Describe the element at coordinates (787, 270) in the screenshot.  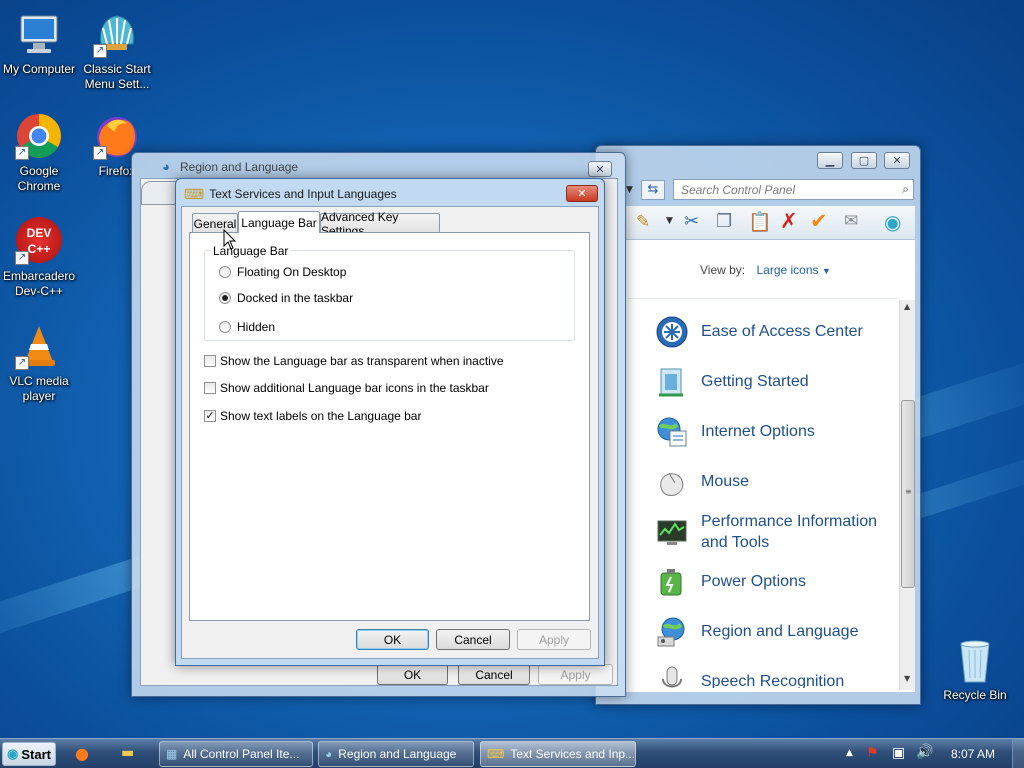
I see `view-by-value: Large icons` at that location.